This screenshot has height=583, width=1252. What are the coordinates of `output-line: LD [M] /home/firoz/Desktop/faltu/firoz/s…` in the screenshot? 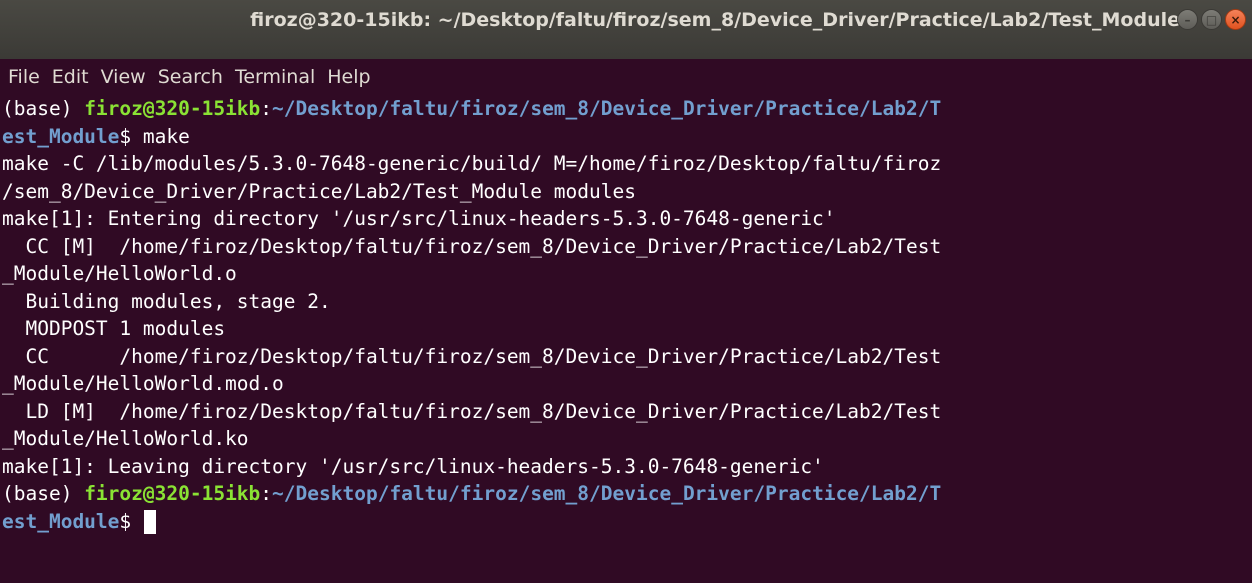 It's located at (472, 411).